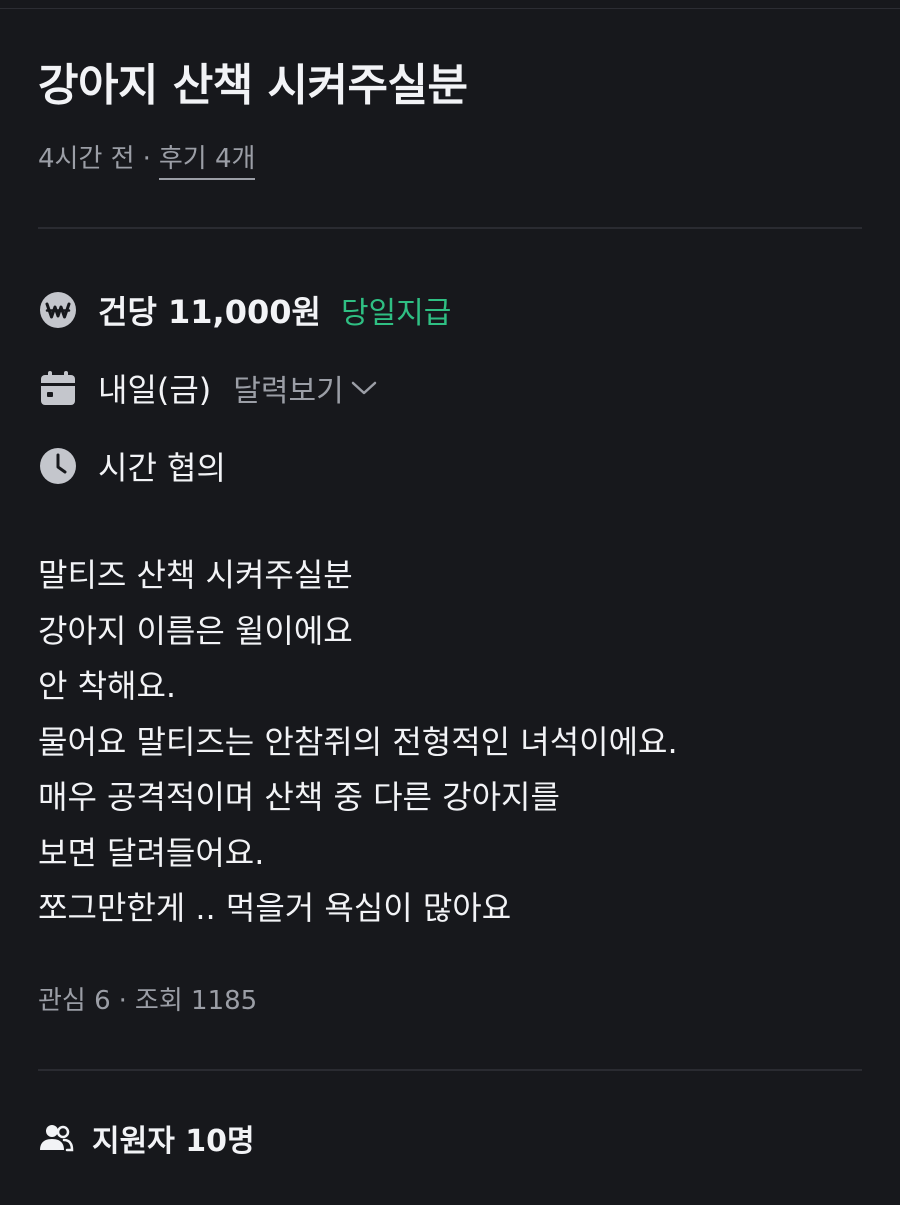 Image resolution: width=900 pixels, height=1205 pixels. I want to click on post-stats: 관심 6 · 조회 1185, so click(147, 1001).